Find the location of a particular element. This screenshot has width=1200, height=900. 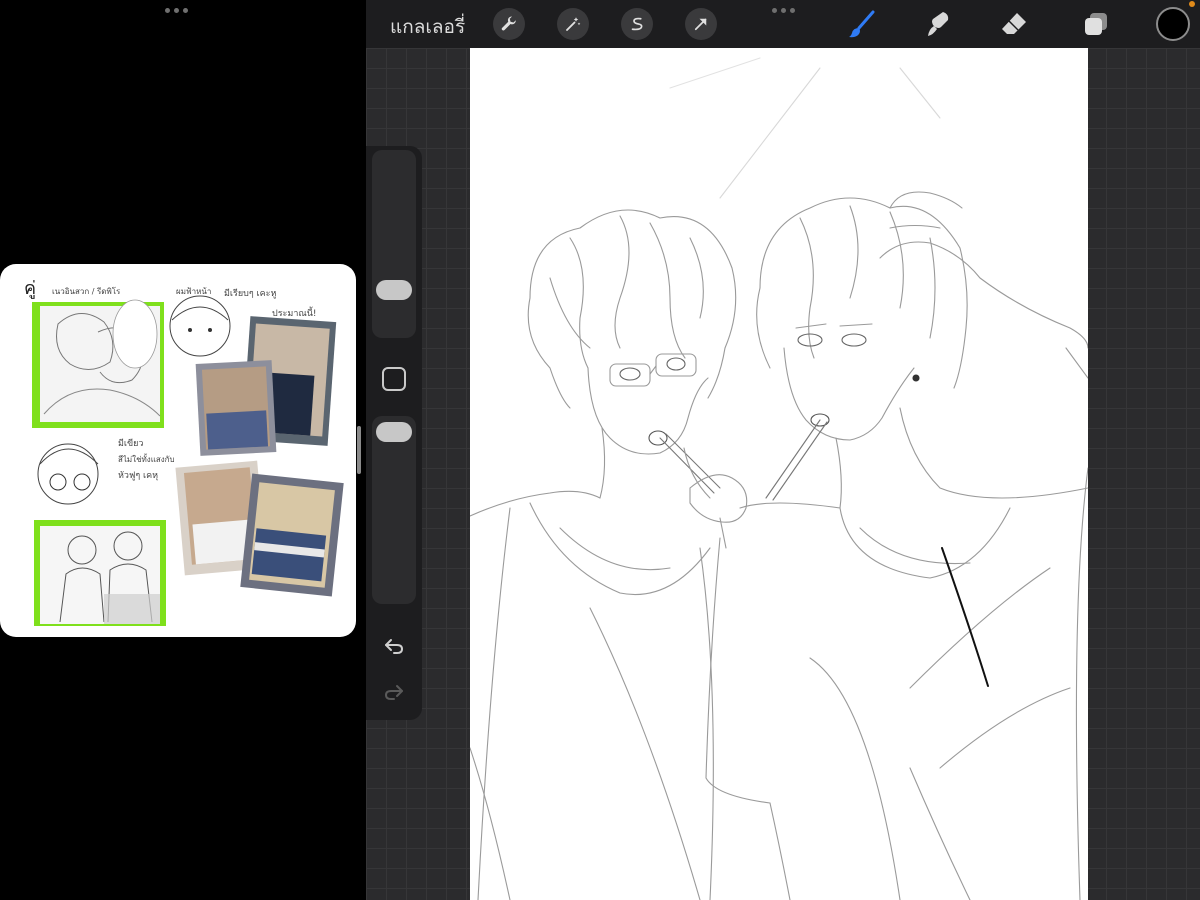

wrench-icon is located at coordinates (508, 23).